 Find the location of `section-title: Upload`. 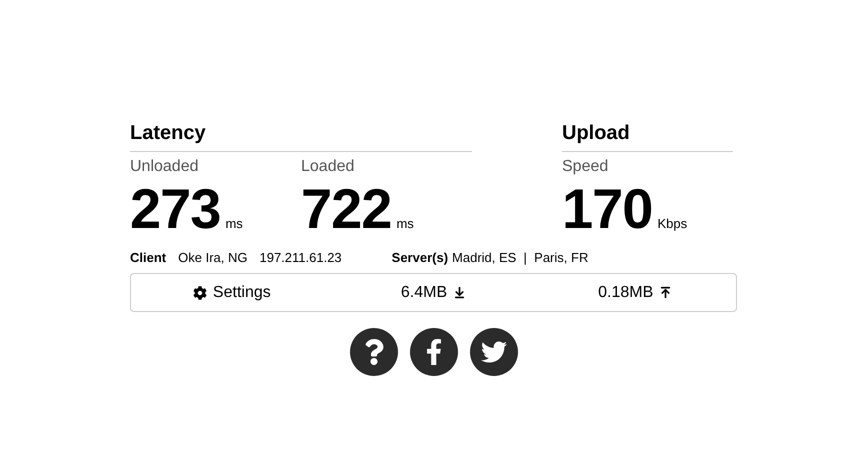

section-title: Upload is located at coordinates (647, 137).